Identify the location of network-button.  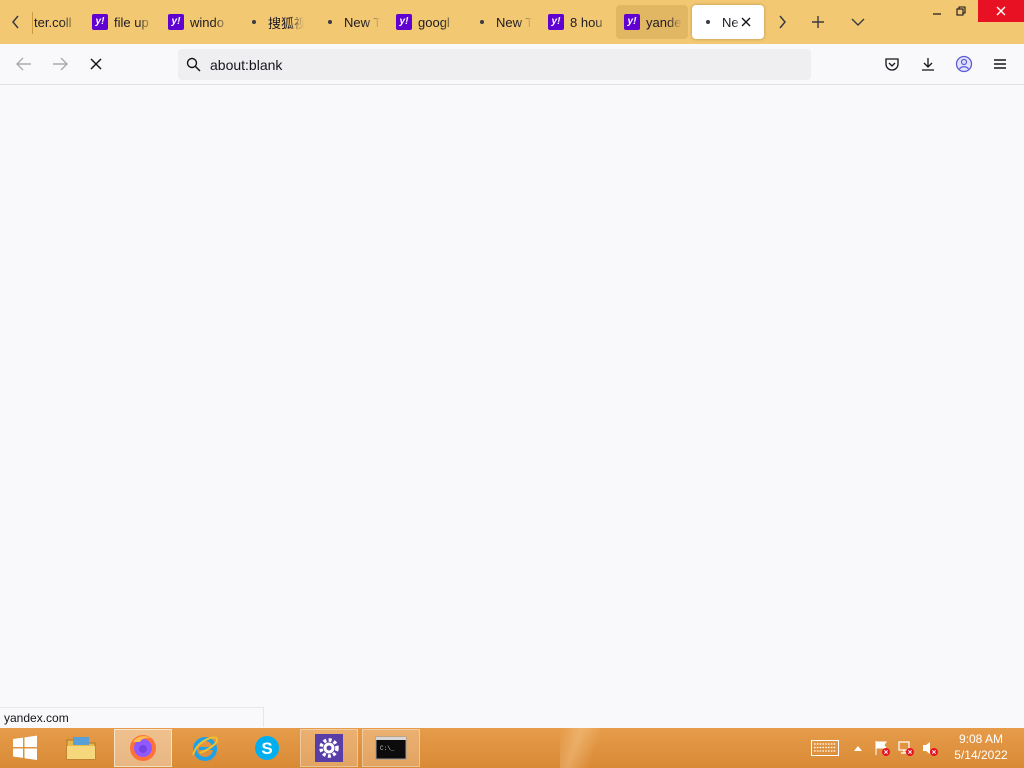
(906, 748).